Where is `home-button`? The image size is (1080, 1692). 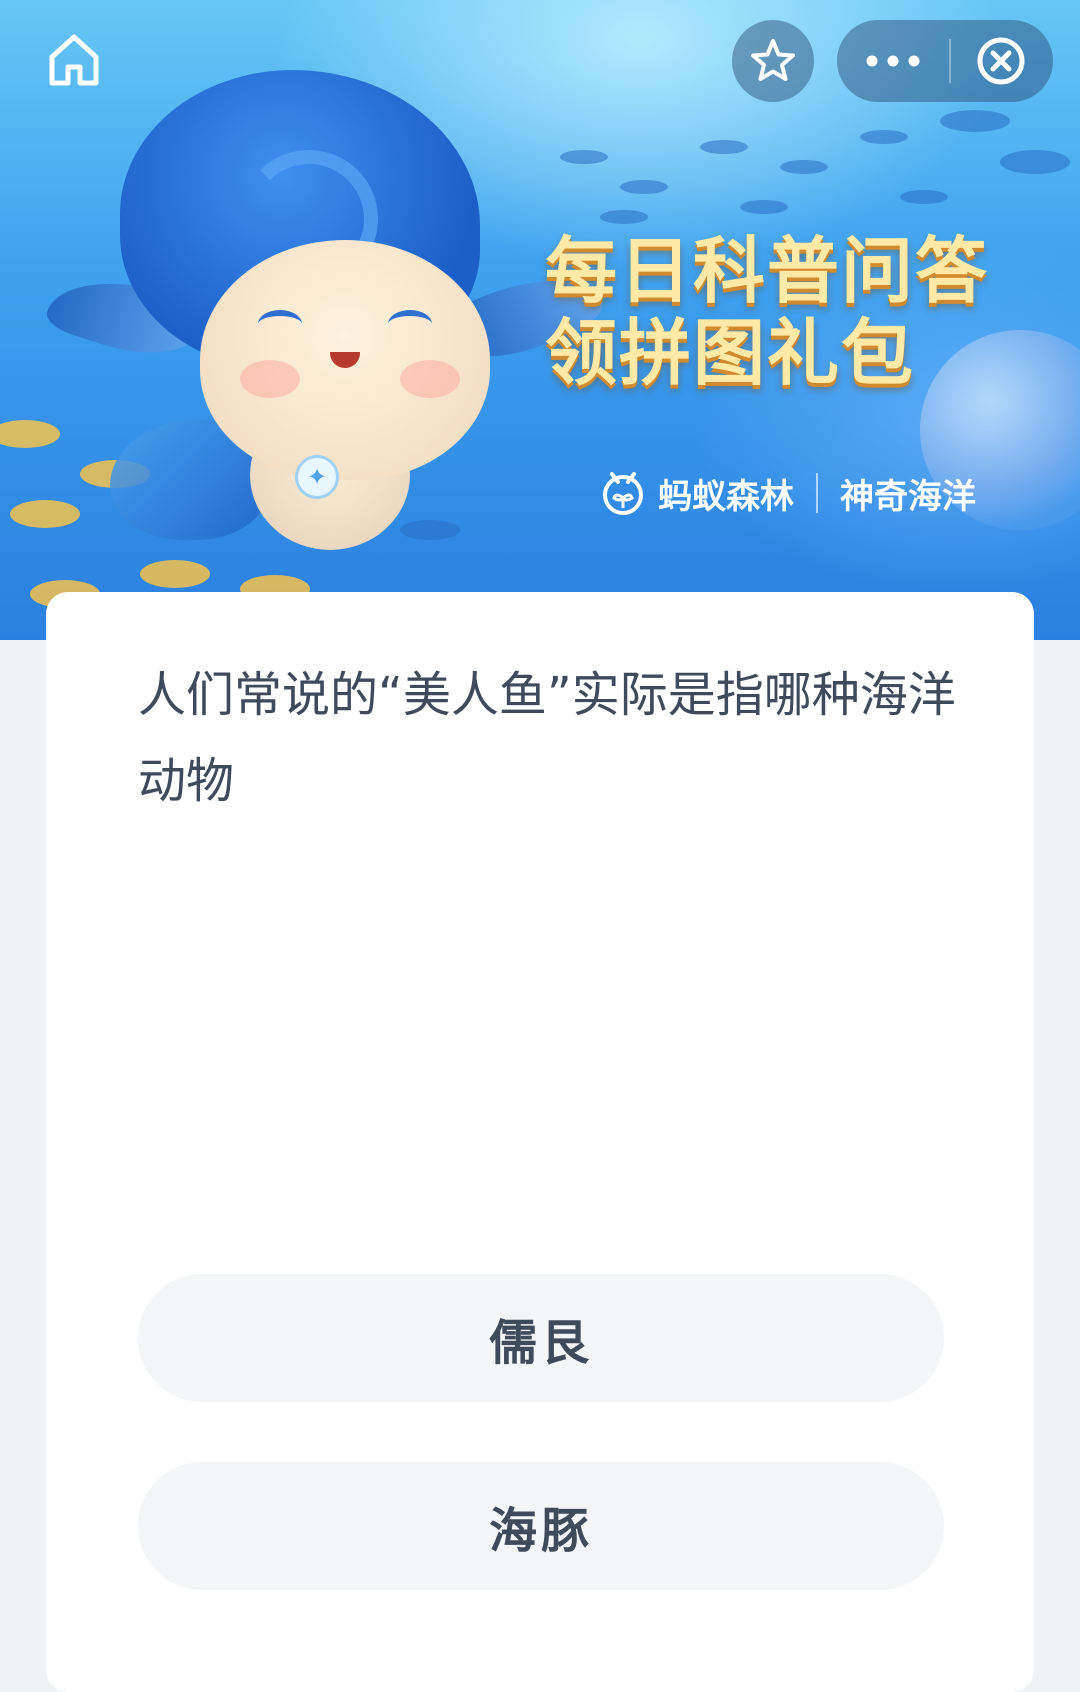 home-button is located at coordinates (74, 60).